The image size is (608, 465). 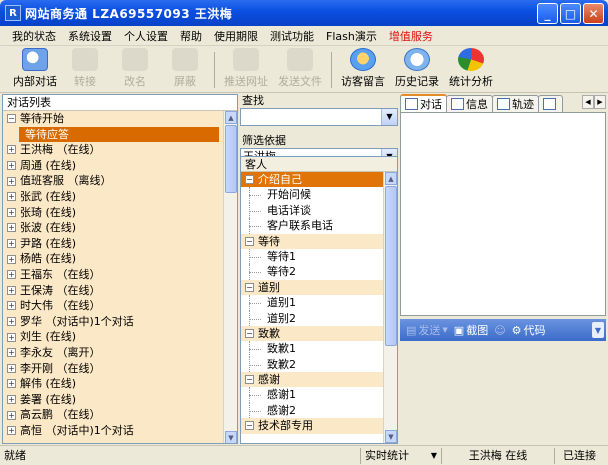 What do you see at coordinates (319, 333) in the screenshot?
I see `phrase-group: − 致歉` at bounding box center [319, 333].